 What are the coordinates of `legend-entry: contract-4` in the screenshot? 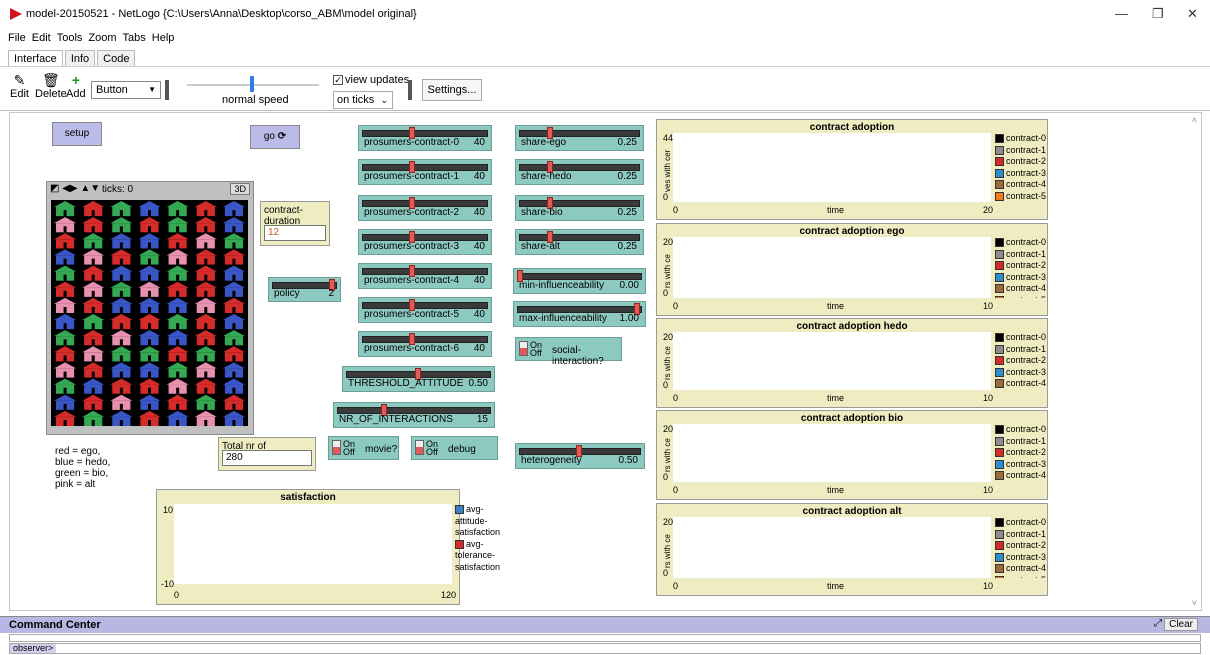 It's located at (1020, 384).